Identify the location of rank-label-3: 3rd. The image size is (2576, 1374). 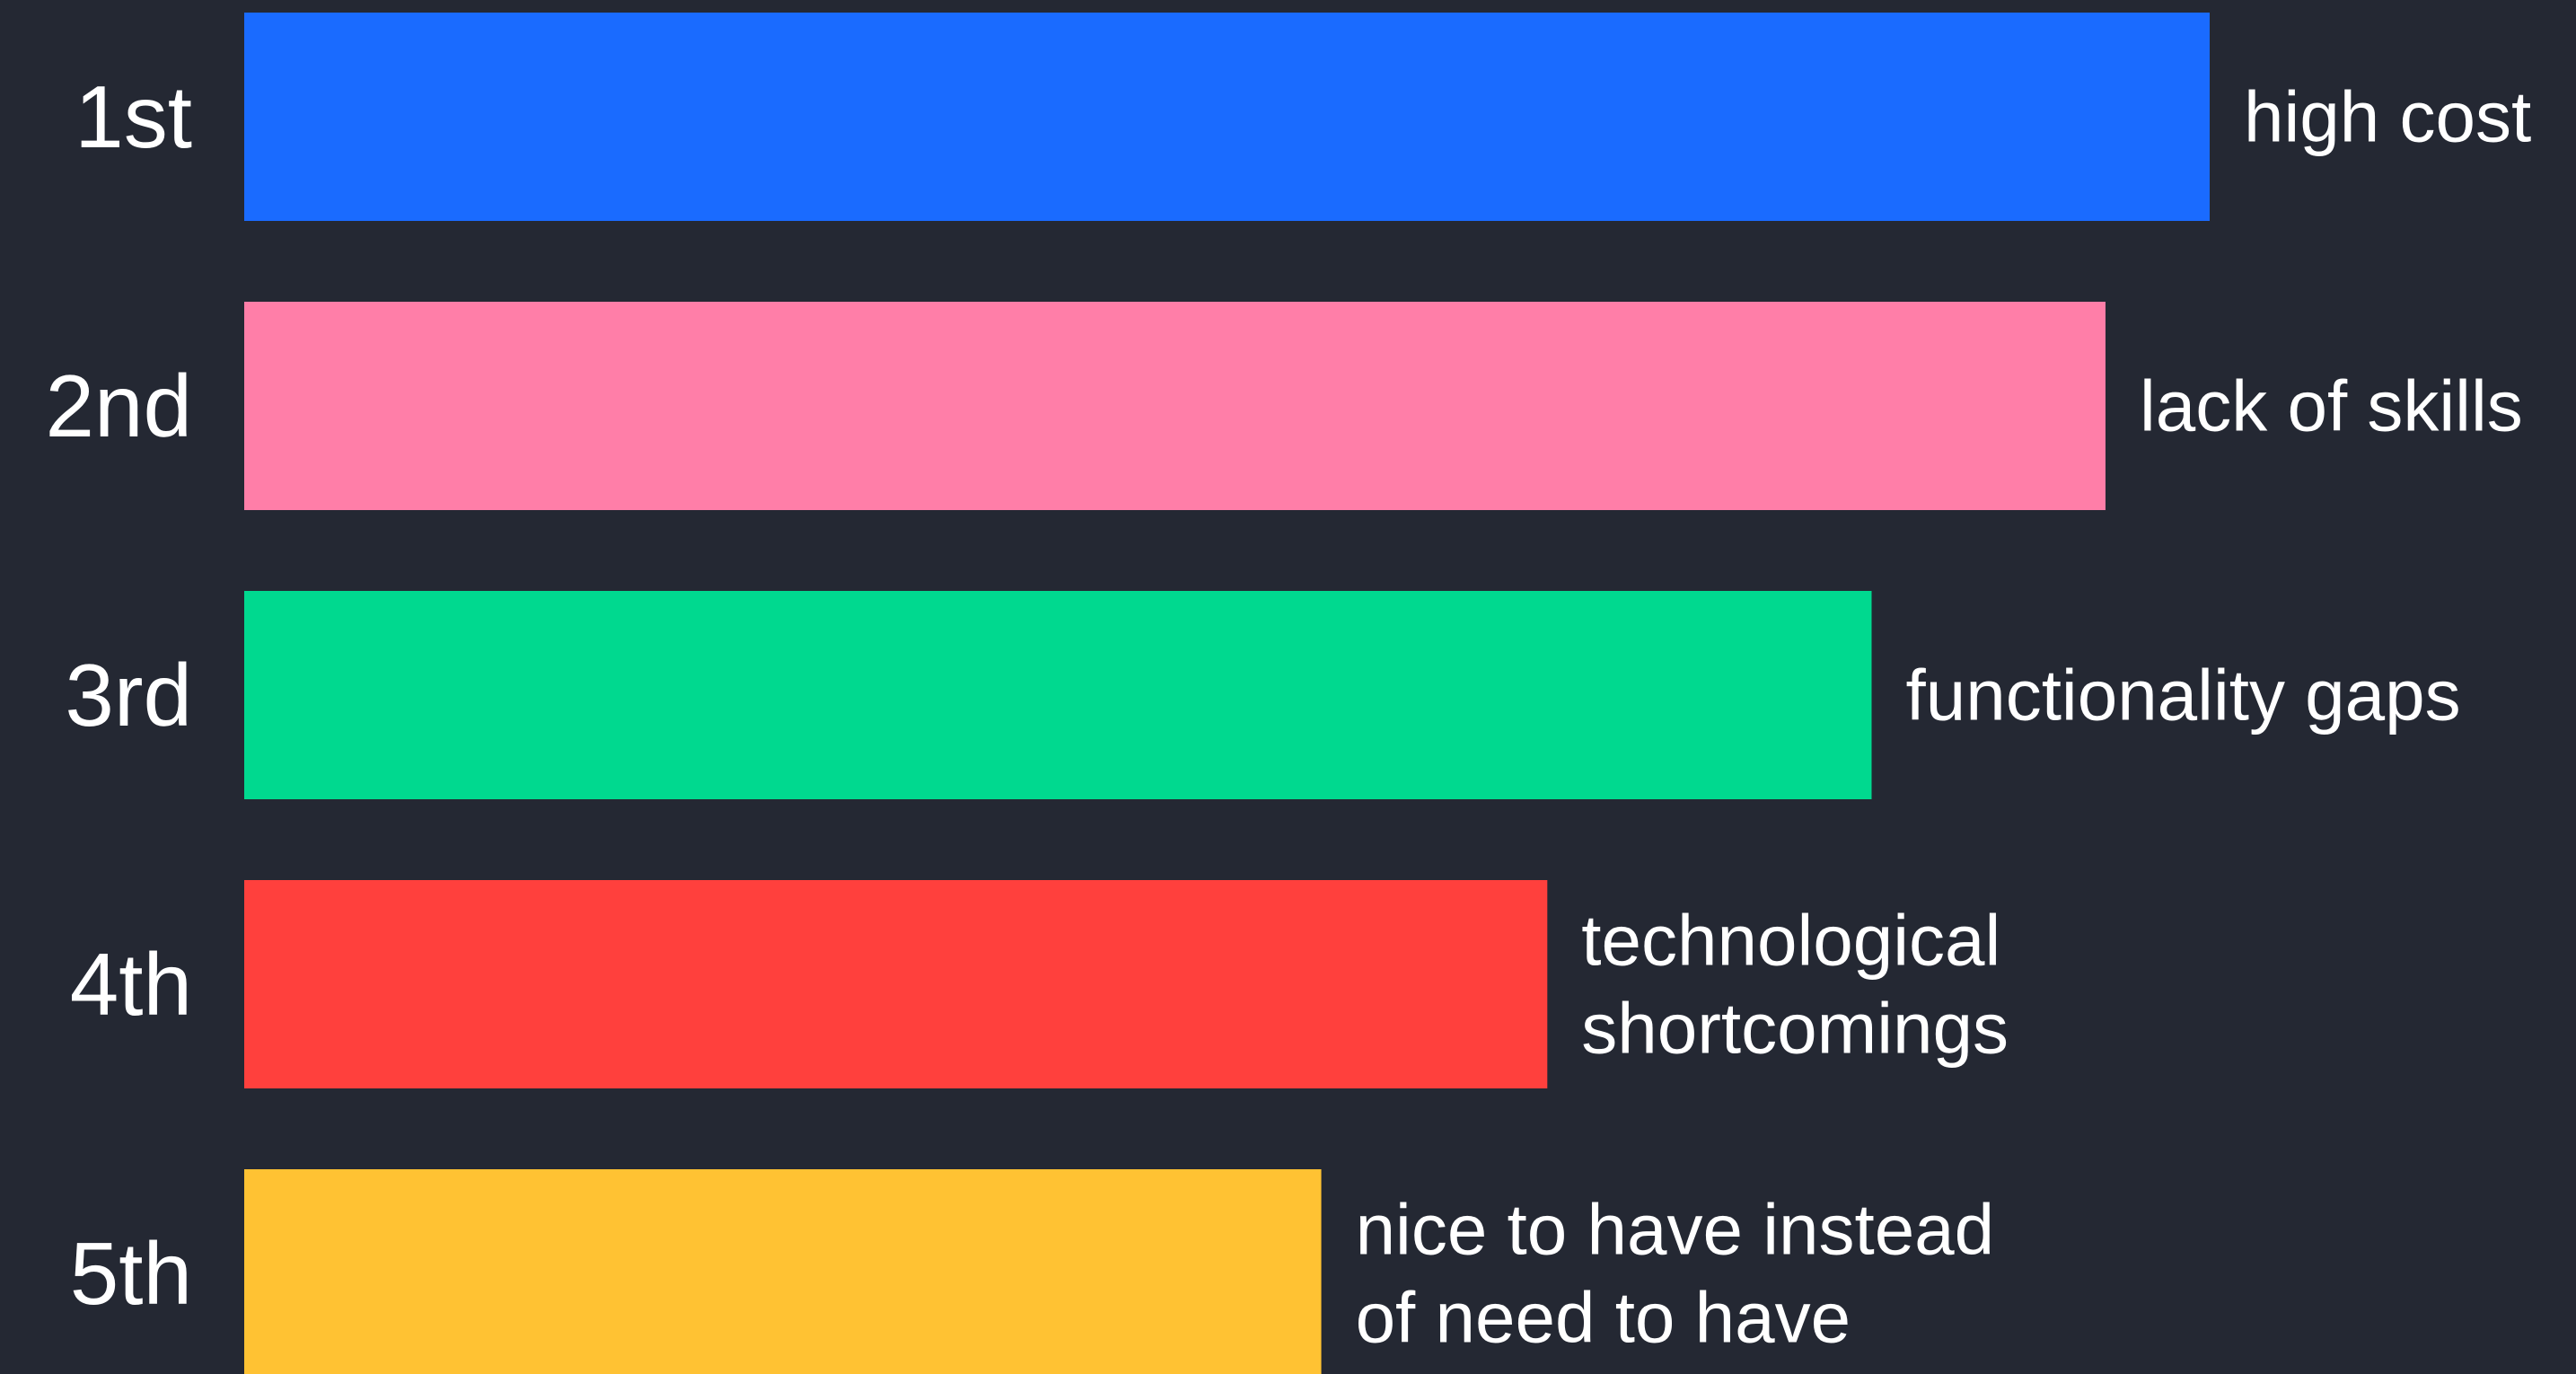
(128, 695).